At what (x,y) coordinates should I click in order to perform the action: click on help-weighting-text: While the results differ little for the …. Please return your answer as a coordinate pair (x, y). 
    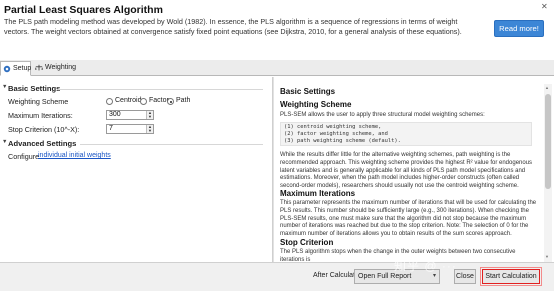
    Looking at the image, I should click on (406, 171).